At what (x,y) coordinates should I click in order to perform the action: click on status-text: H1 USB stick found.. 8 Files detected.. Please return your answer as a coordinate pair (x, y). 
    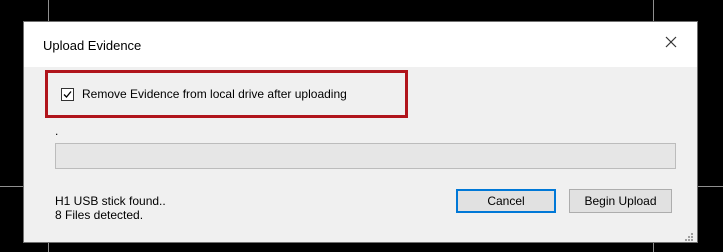
    Looking at the image, I should click on (110, 208).